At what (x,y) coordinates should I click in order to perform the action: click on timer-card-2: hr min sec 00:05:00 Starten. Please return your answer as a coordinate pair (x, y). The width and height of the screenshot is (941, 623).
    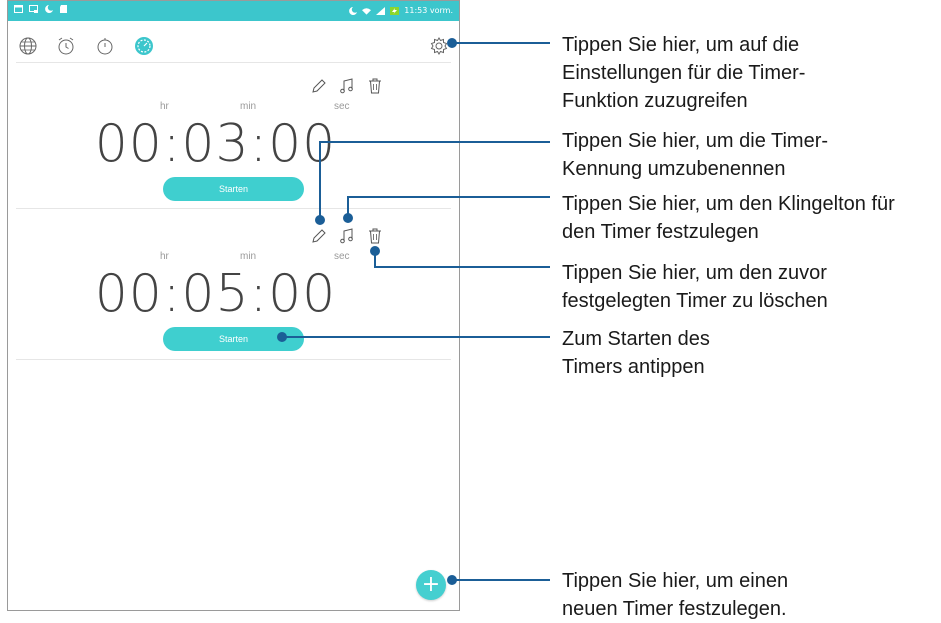
    Looking at the image, I should click on (233, 297).